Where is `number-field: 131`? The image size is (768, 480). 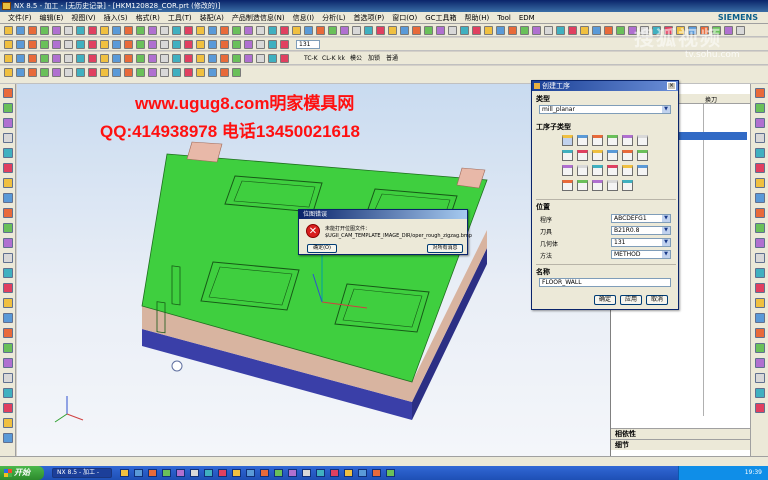
number-field: 131 is located at coordinates (308, 44).